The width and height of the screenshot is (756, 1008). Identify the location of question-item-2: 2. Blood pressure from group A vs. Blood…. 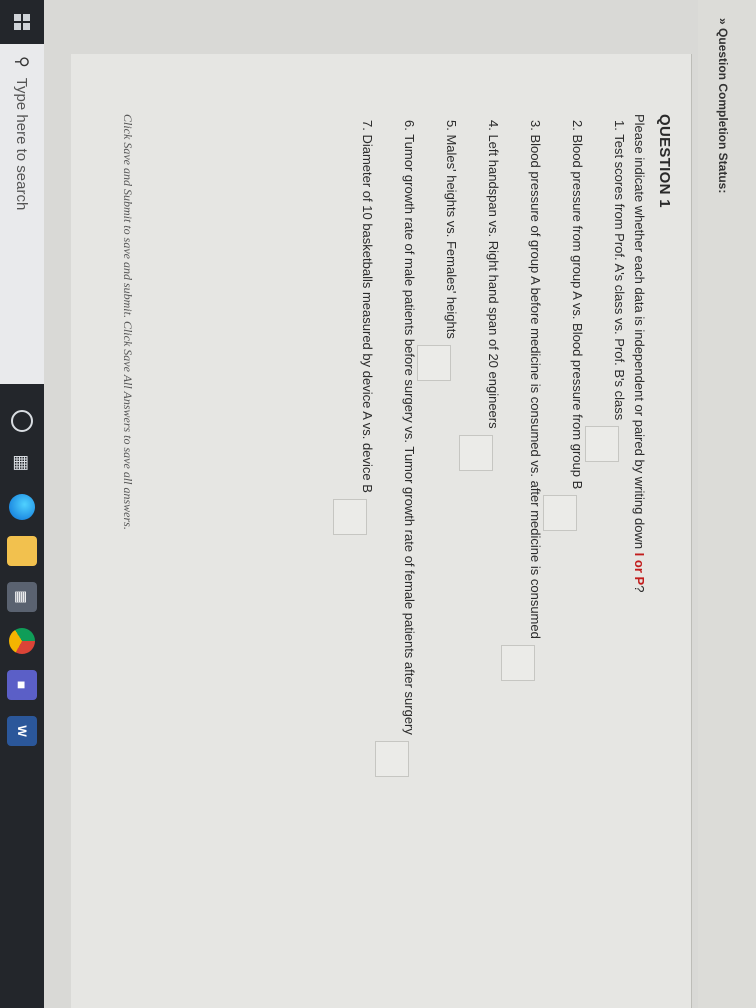
(564, 326).